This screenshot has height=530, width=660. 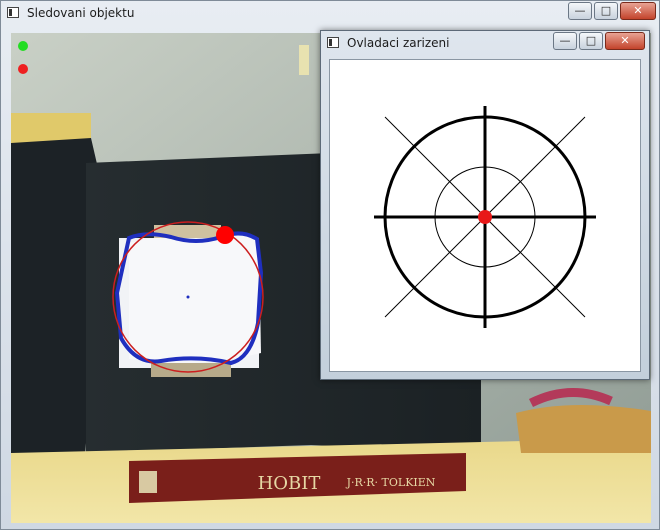 What do you see at coordinates (304, 60) in the screenshot?
I see `lamp` at bounding box center [304, 60].